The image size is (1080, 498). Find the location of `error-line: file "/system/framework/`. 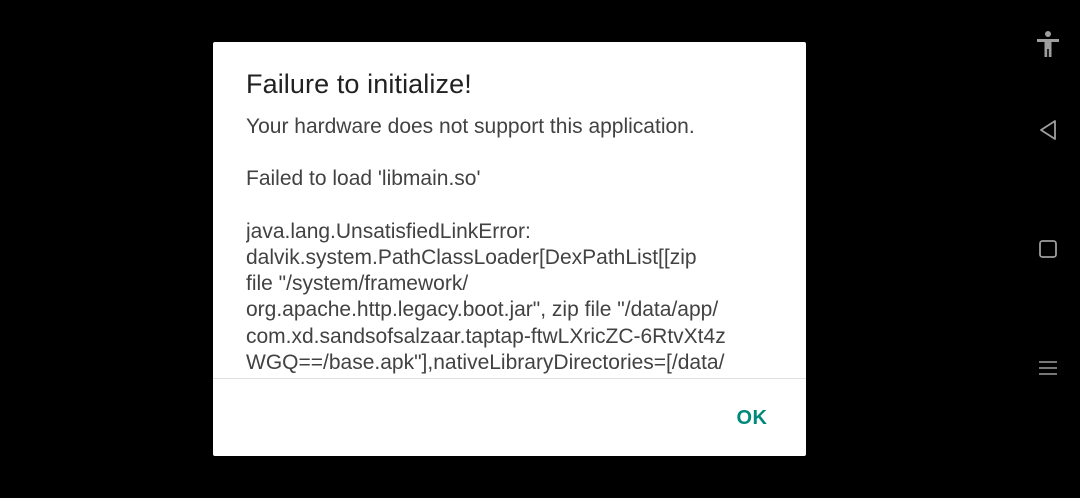

error-line: file "/system/framework/ is located at coordinates (357, 284).